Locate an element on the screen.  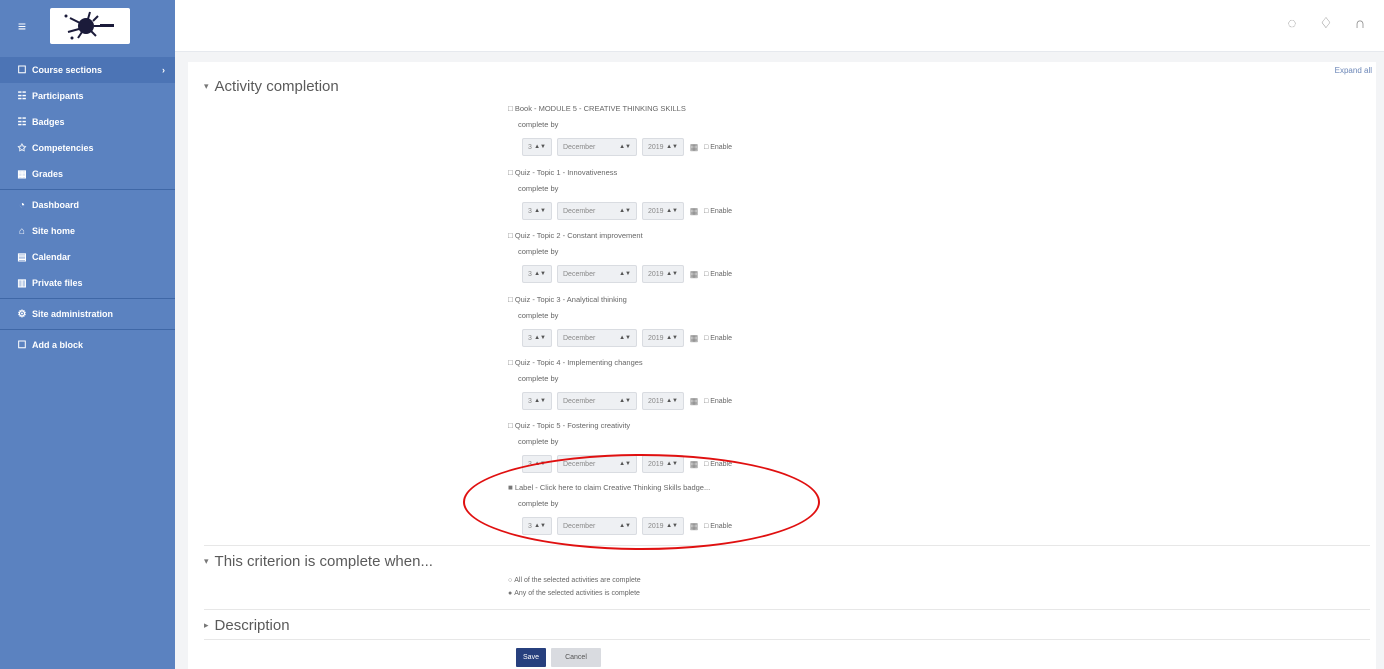
expand-all-link: Expand all is located at coordinates (1353, 70).